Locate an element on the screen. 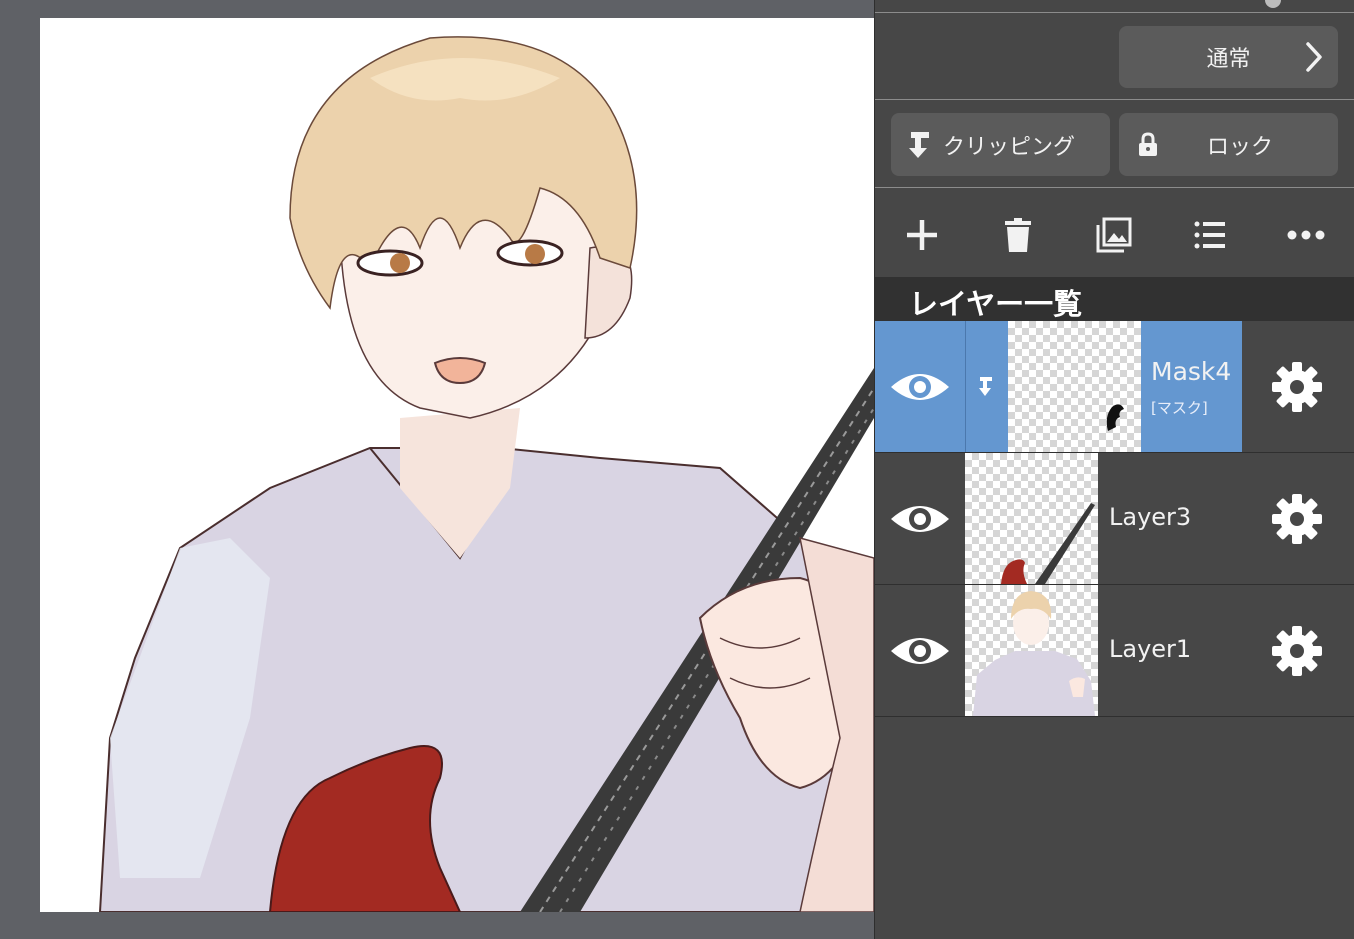 Image resolution: width=1354 pixels, height=939 pixels. trash-icon is located at coordinates (1018, 235).